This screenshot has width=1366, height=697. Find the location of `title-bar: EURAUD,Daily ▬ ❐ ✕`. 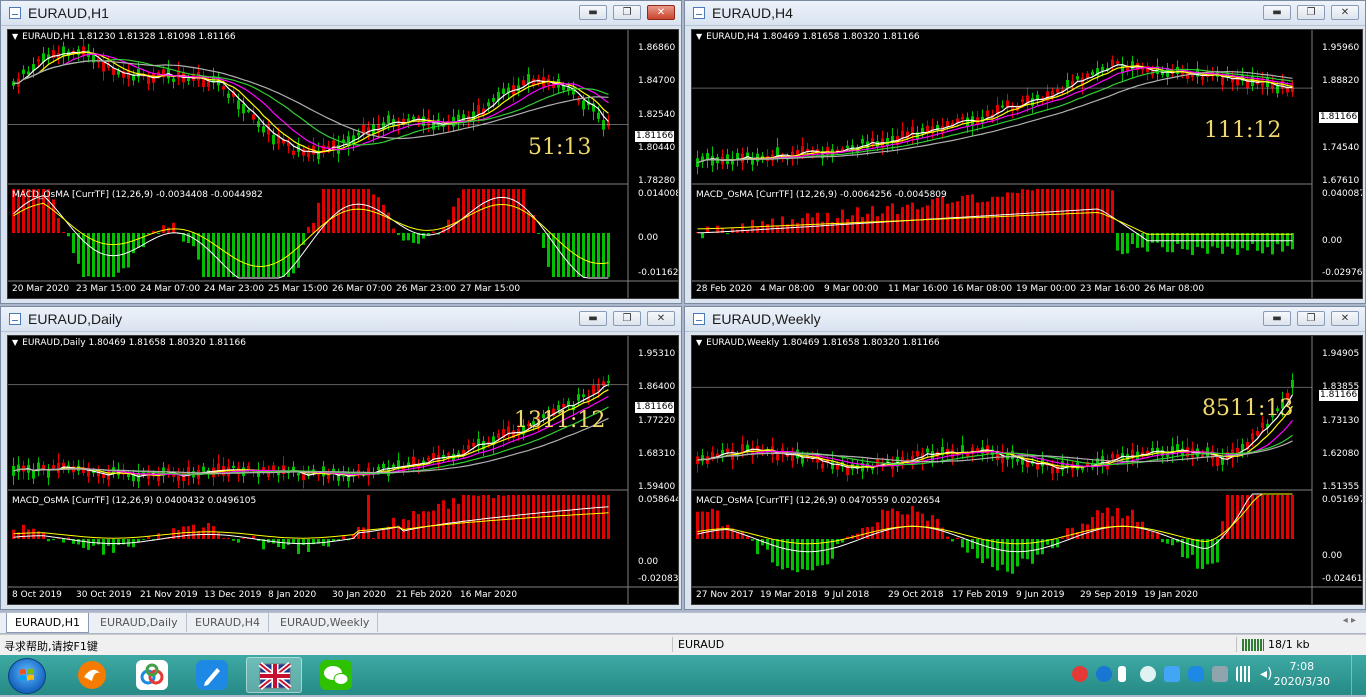

title-bar: EURAUD,Daily ▬ ❐ ✕ is located at coordinates (341, 319).